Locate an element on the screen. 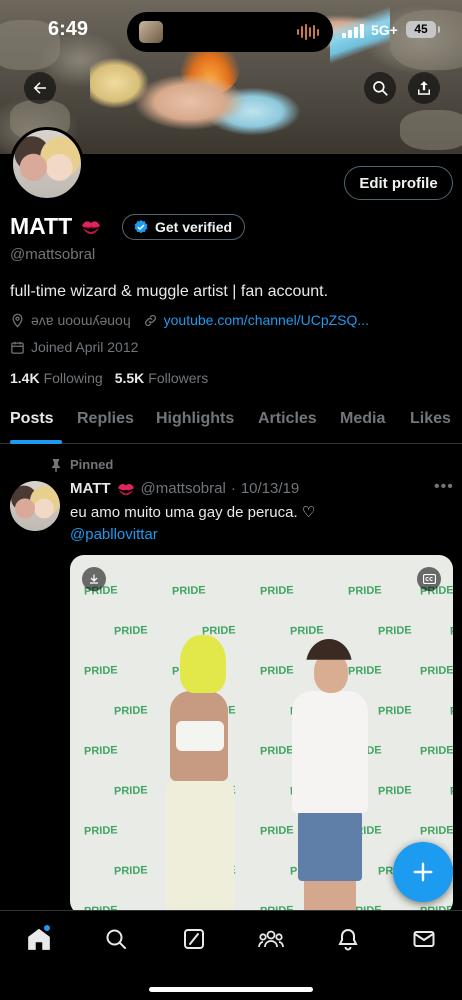 This screenshot has width=462, height=1000. calendar-icon is located at coordinates (17, 347).